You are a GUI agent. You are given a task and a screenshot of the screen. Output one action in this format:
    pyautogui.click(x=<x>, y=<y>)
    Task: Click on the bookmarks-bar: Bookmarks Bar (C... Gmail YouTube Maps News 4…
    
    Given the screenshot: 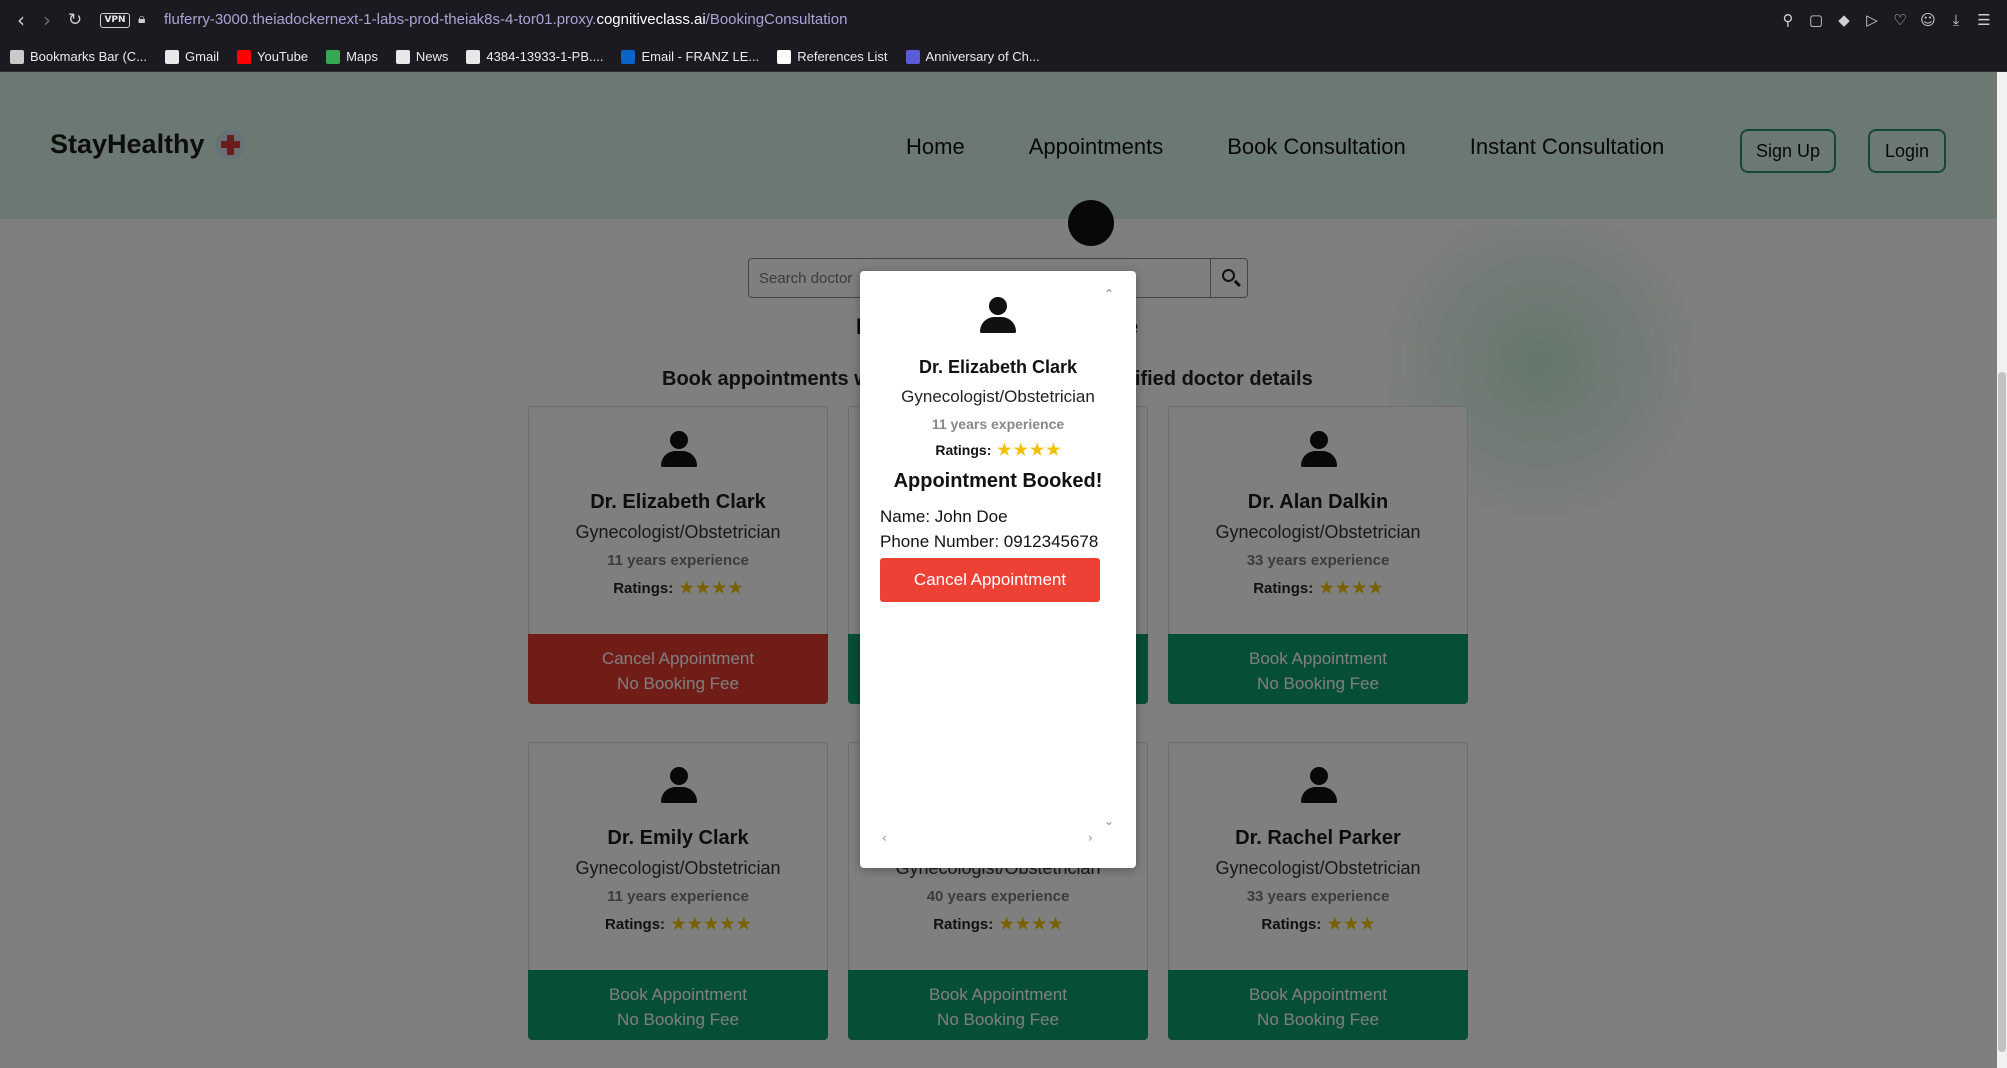 What is the action you would take?
    pyautogui.click(x=1003, y=57)
    